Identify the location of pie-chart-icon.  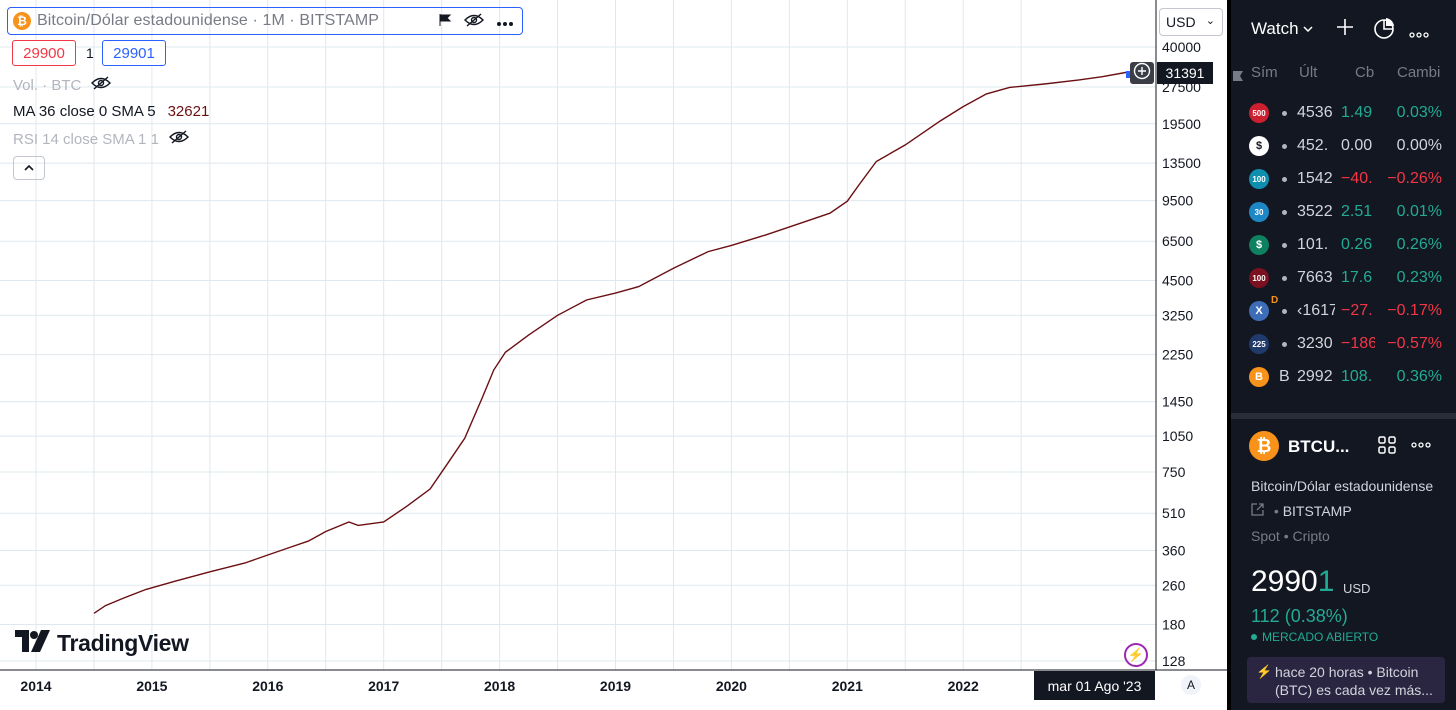
(1384, 31).